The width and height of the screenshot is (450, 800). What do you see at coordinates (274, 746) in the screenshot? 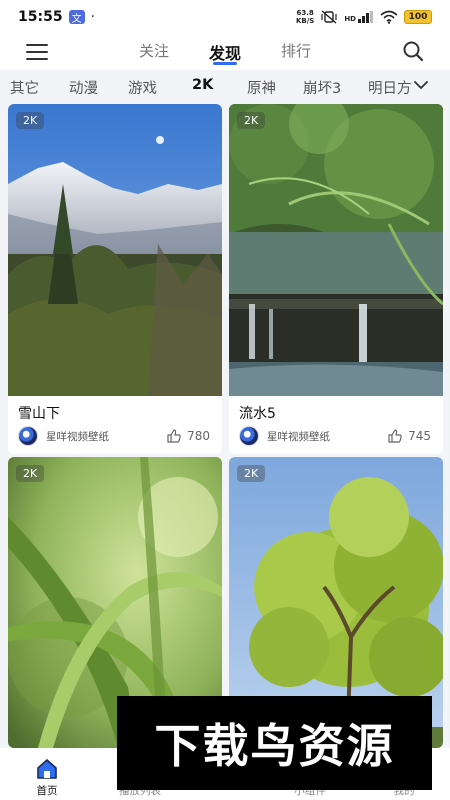
I see `watermark-text: 下载鸟资源` at bounding box center [274, 746].